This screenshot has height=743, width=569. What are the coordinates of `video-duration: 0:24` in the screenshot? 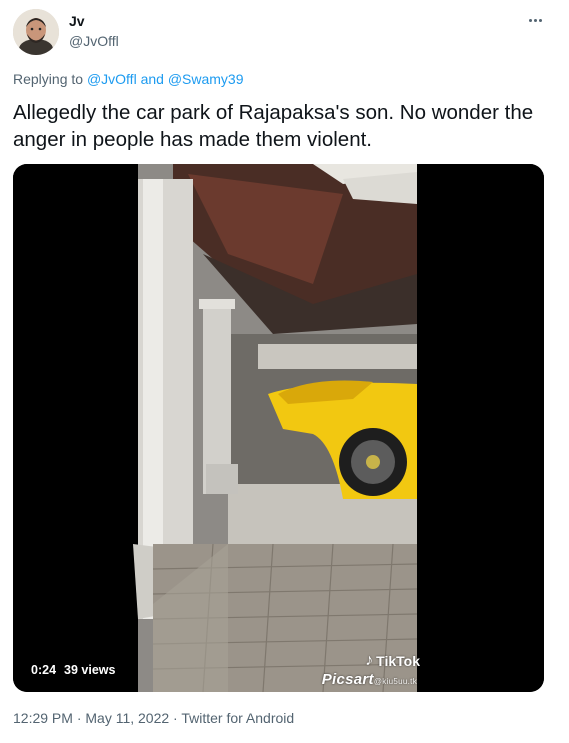 It's located at (44, 670).